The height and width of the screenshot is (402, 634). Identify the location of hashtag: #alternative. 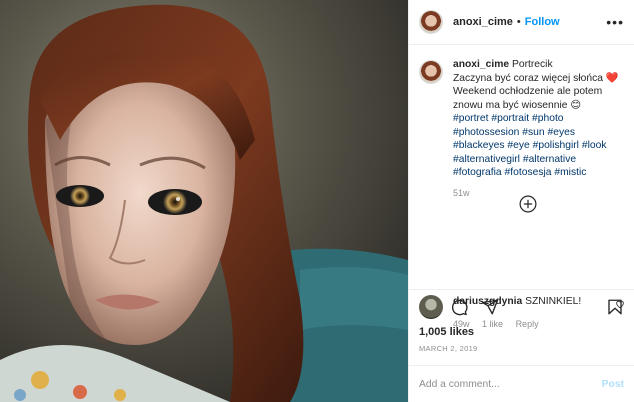
(549, 159).